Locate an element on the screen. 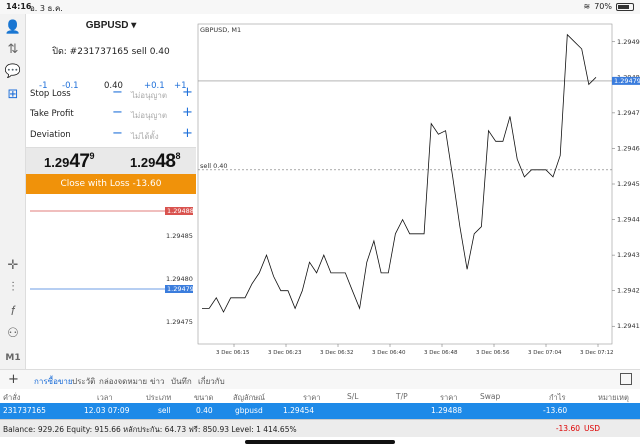  cell-price: 1.29488 is located at coordinates (447, 410).